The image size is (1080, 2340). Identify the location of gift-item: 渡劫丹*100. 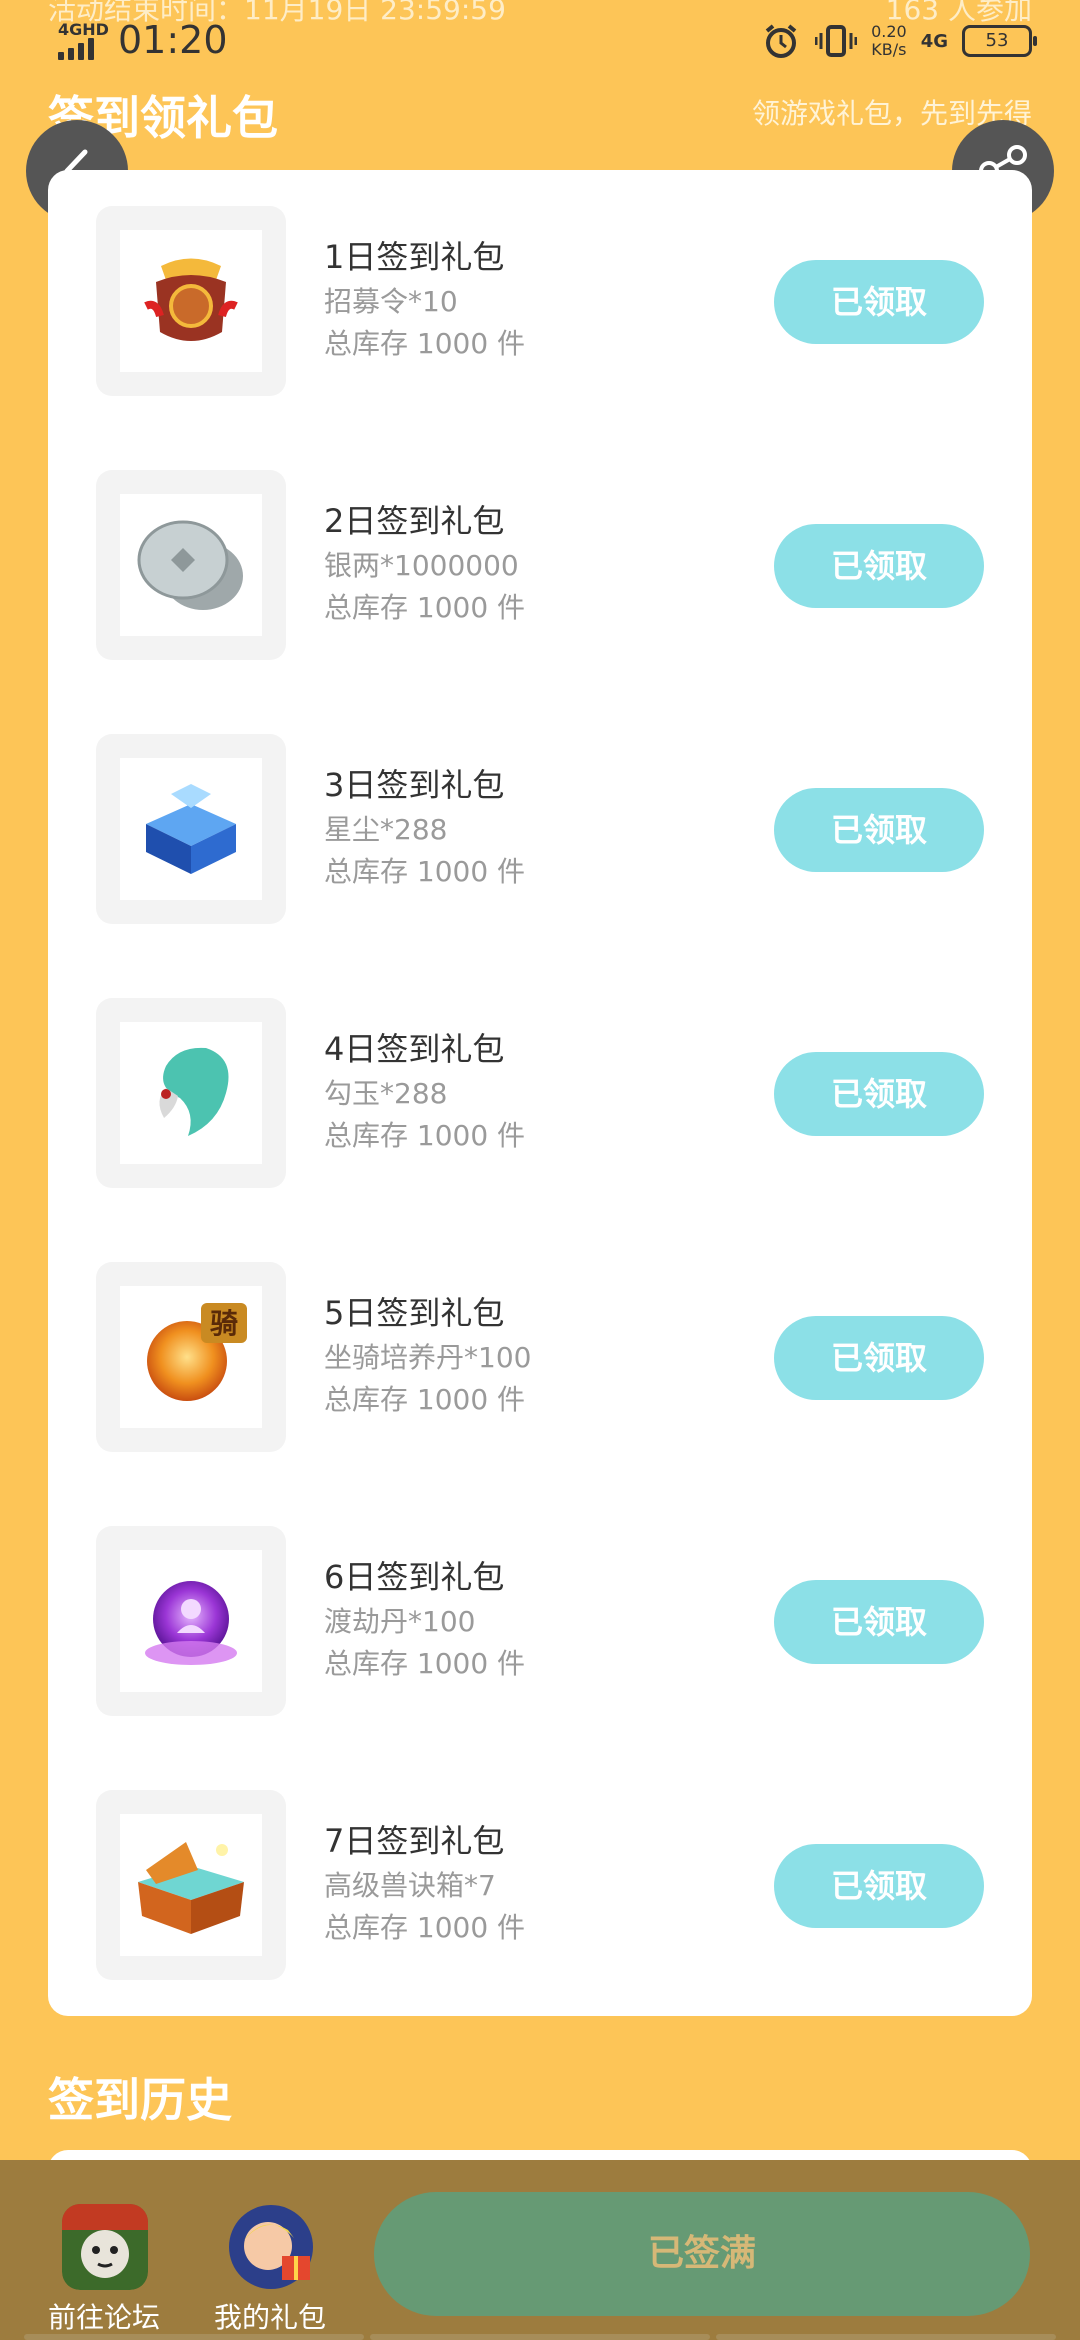
(400, 1621).